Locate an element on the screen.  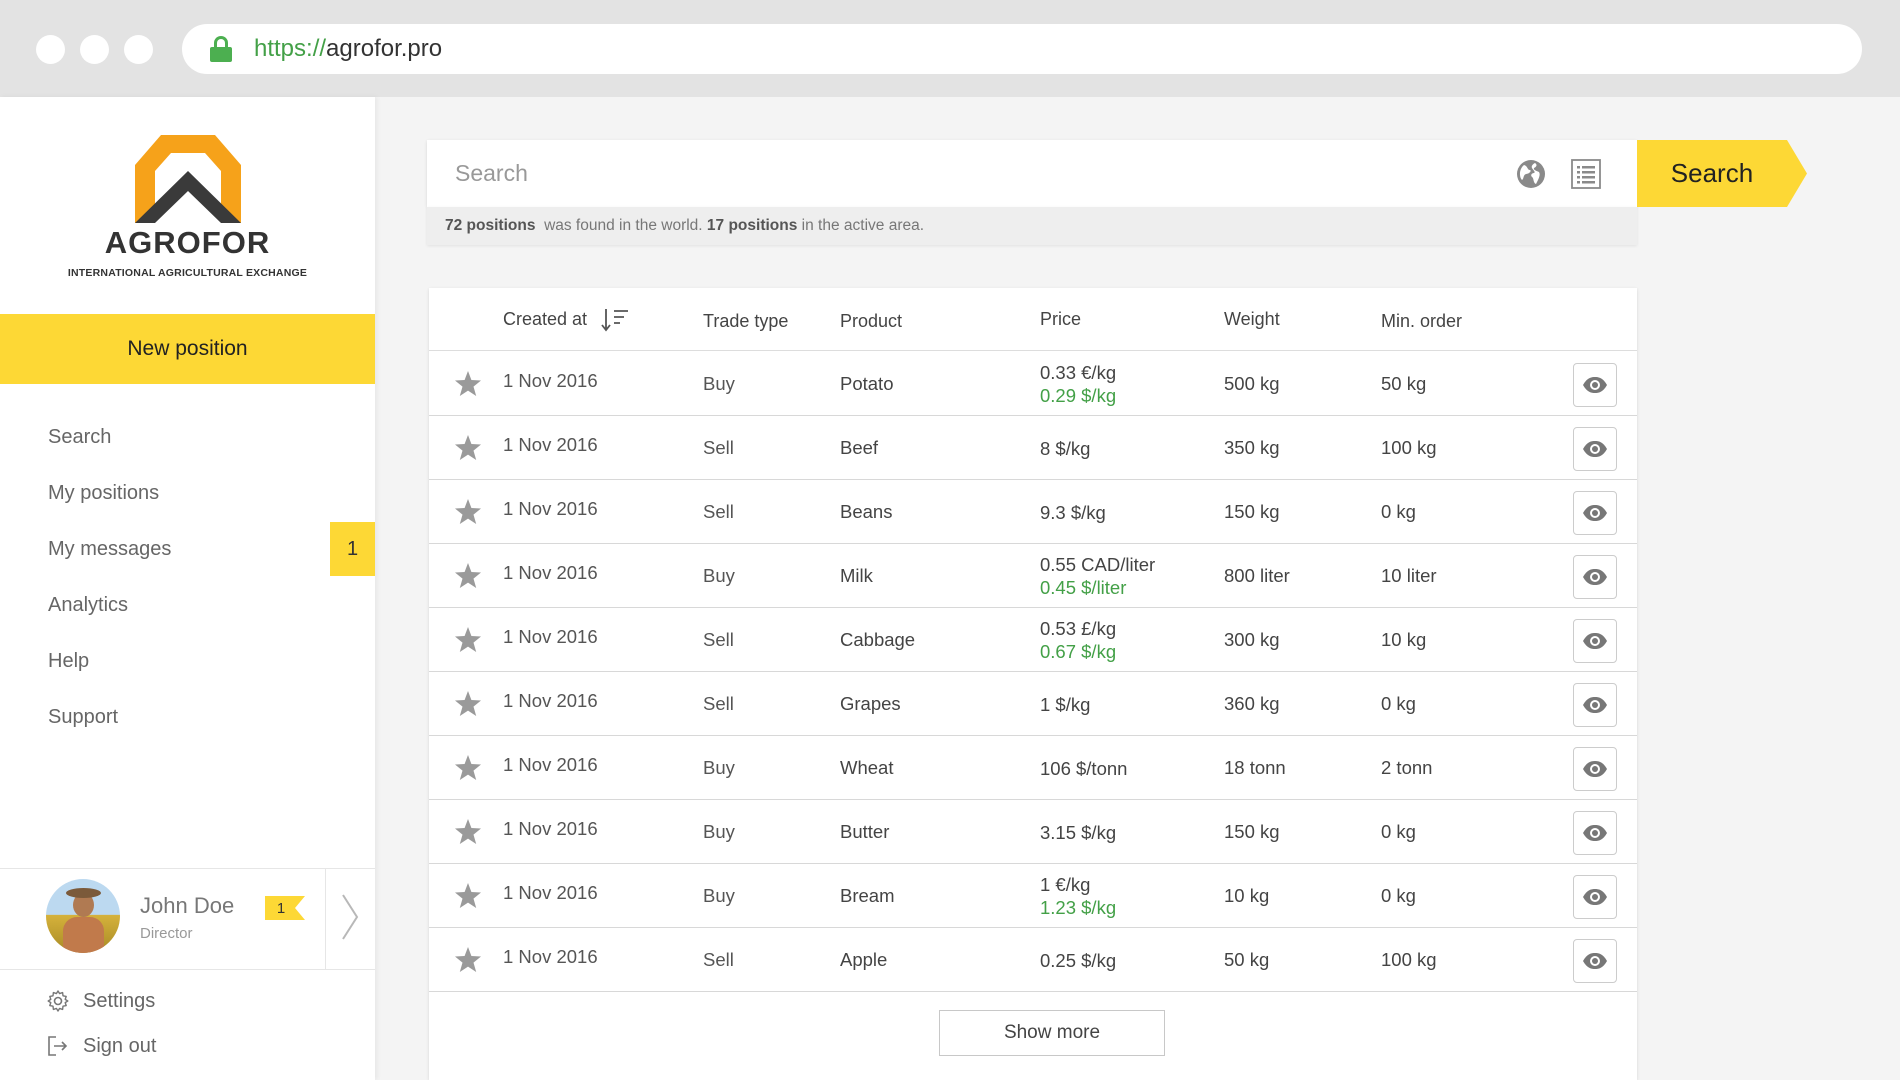
cell-product: Apple is located at coordinates (864, 959).